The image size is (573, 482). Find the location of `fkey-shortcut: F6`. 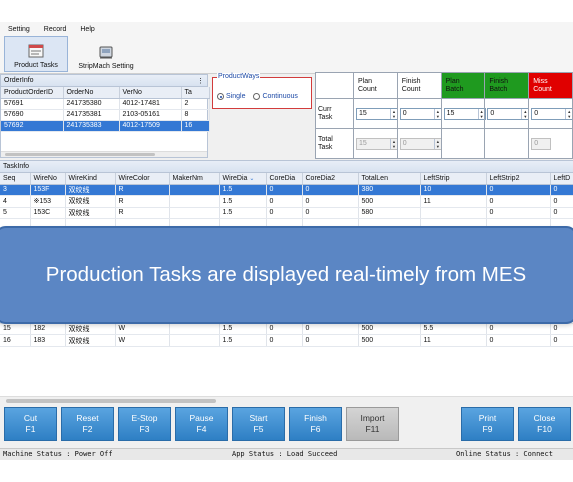

fkey-shortcut: F6 is located at coordinates (315, 429).